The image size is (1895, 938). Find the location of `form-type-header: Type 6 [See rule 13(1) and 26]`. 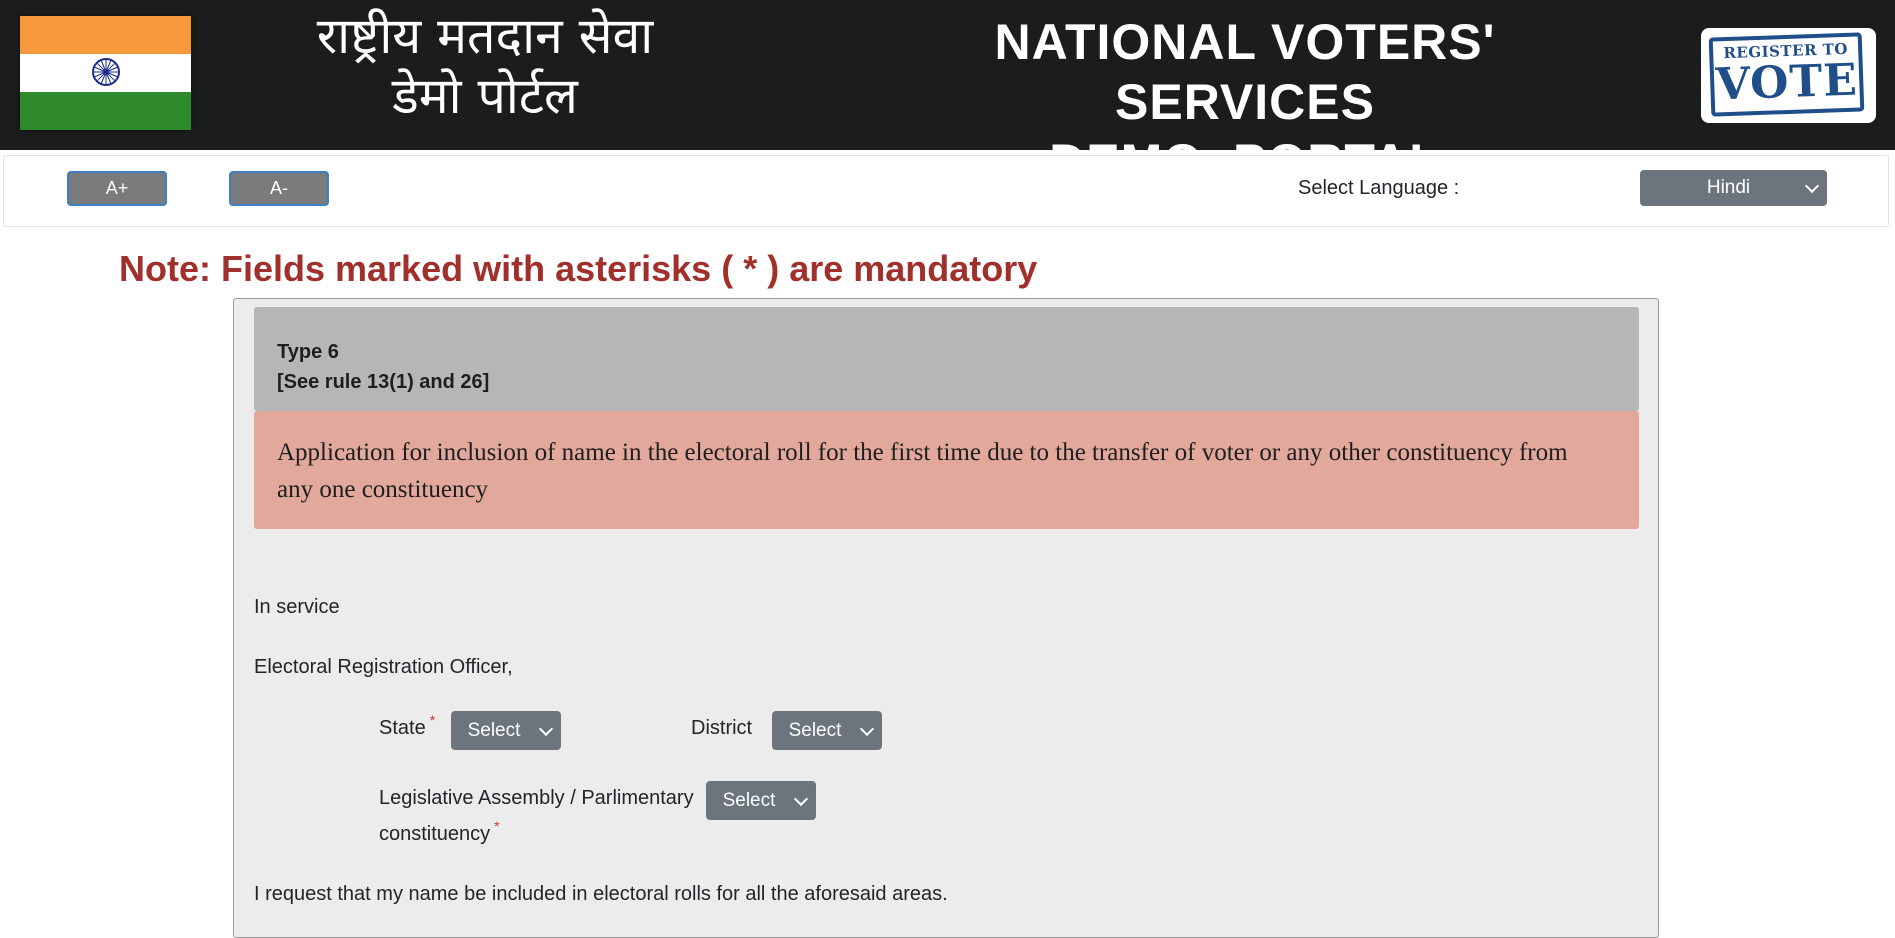

form-type-header: Type 6 [See rule 13(1) and 26] is located at coordinates (946, 359).